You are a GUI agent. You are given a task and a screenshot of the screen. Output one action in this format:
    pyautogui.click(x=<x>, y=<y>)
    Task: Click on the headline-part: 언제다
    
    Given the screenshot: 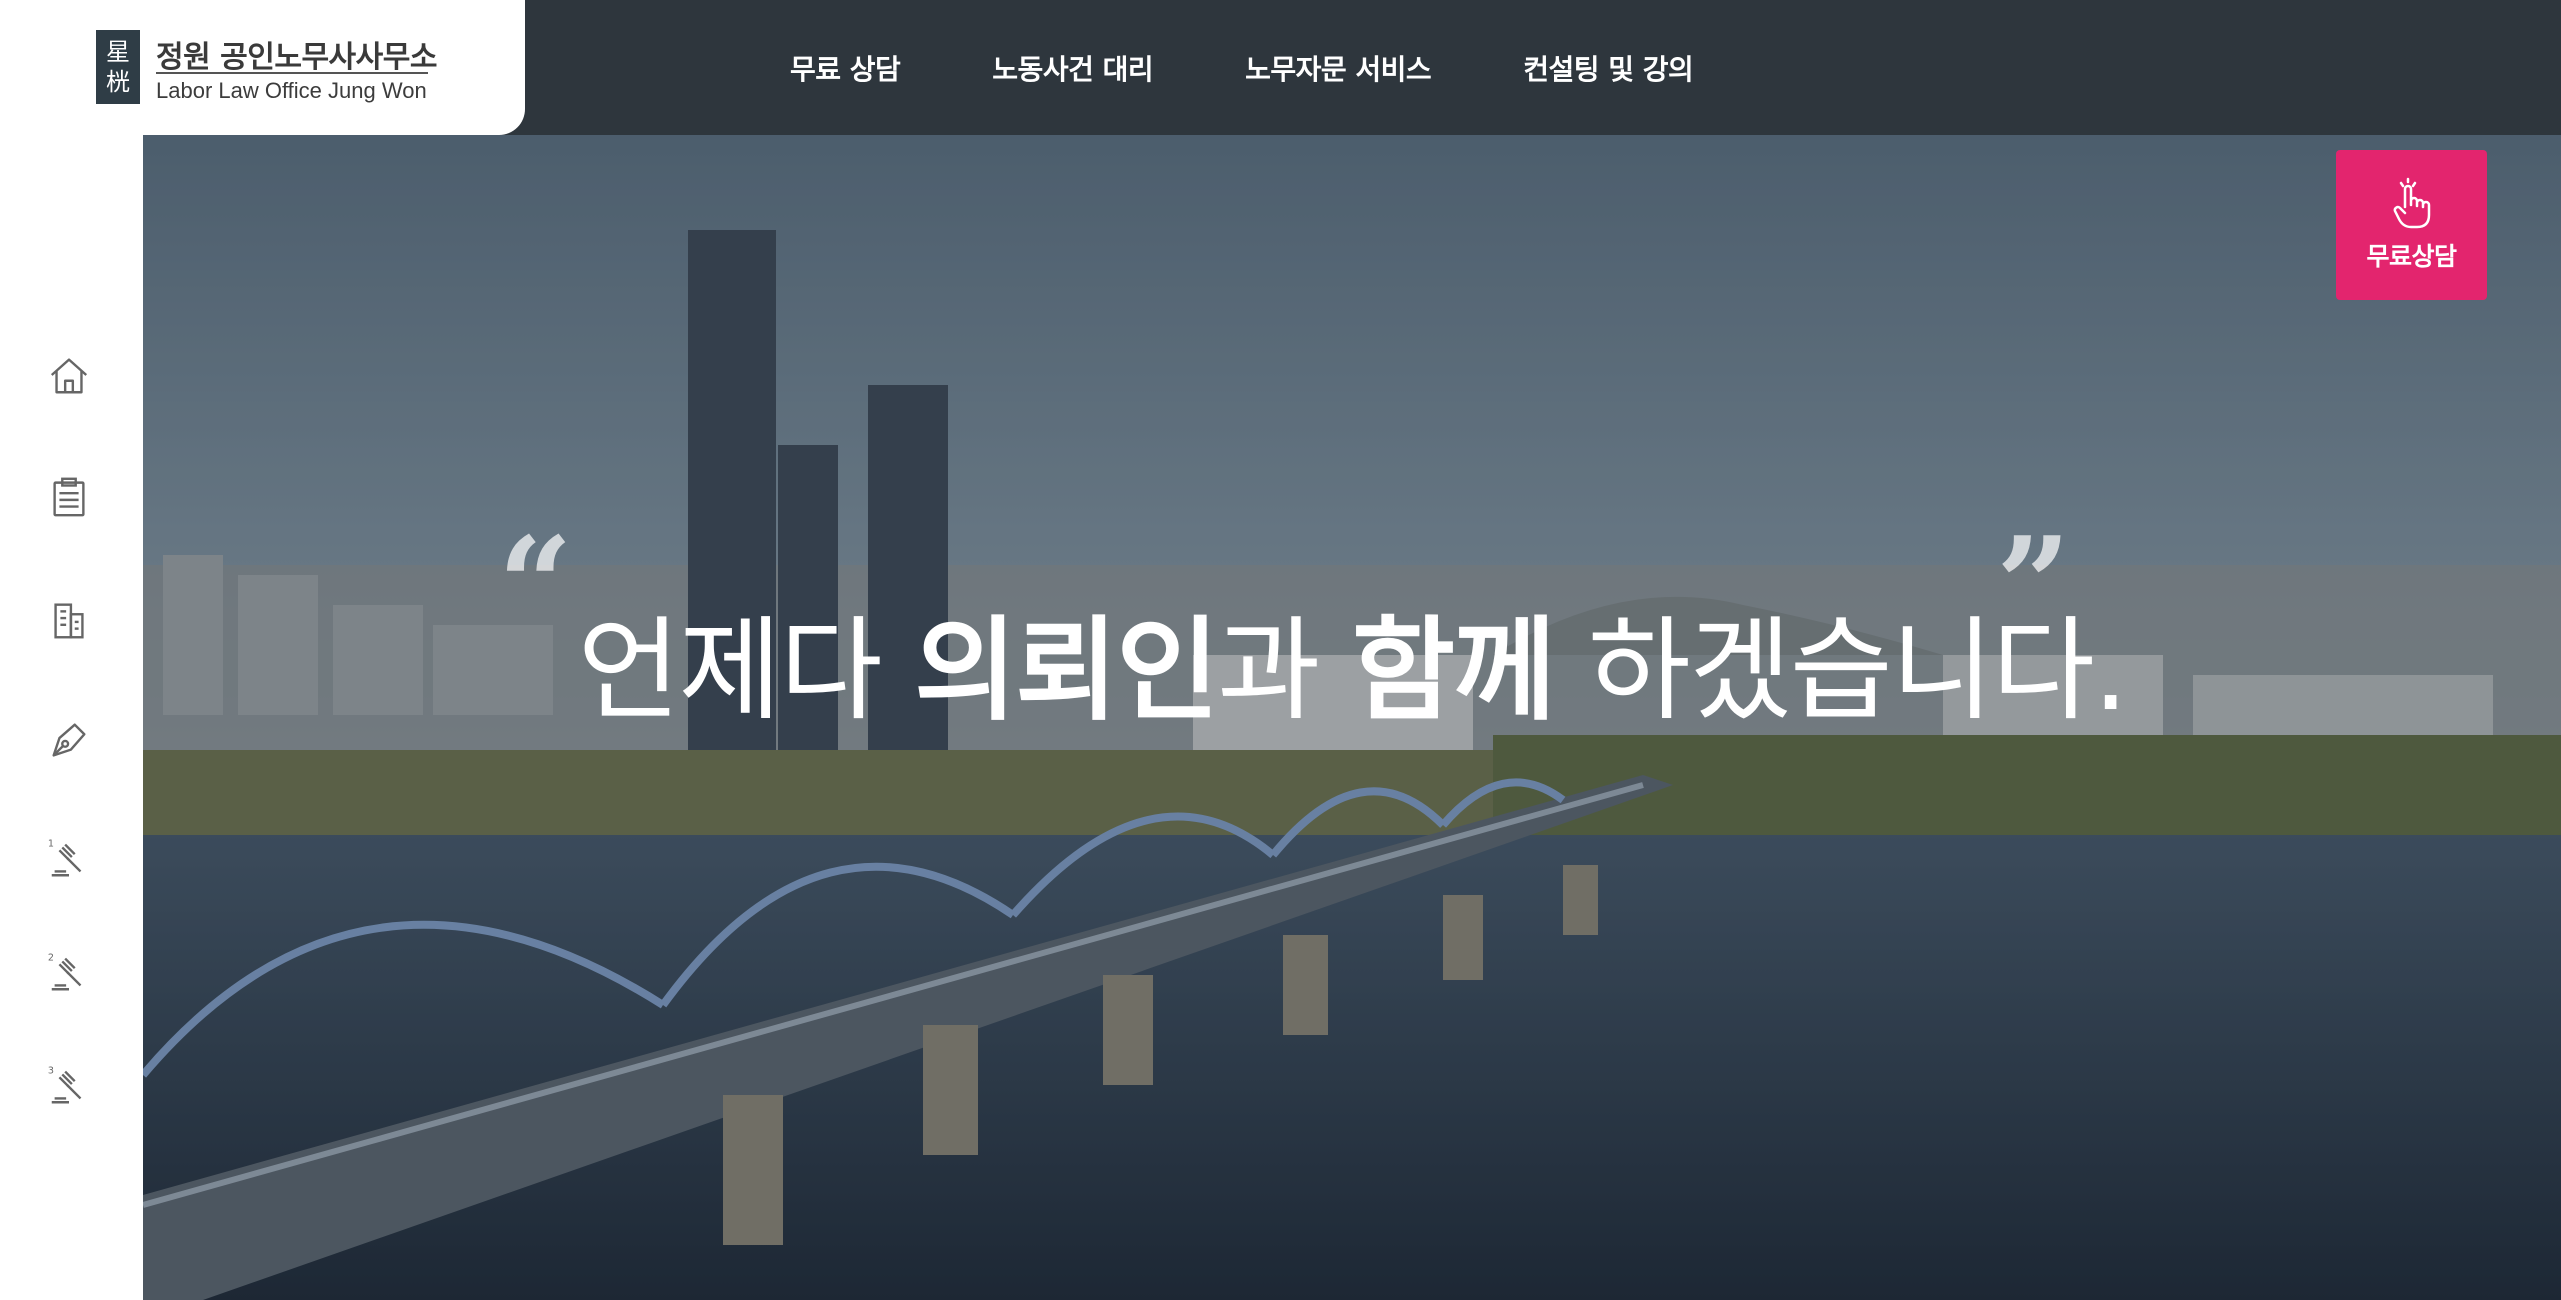 What is the action you would take?
    pyautogui.click(x=746, y=671)
    